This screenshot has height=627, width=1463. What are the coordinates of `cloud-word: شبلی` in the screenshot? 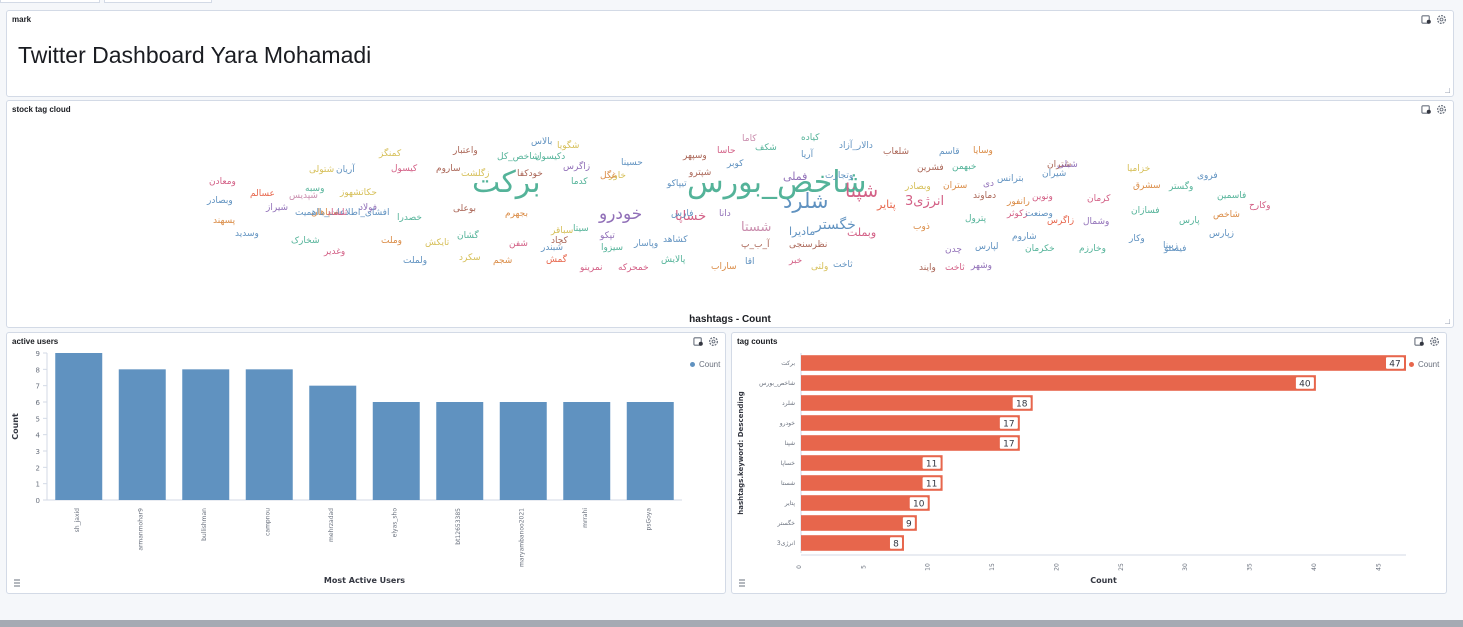 It's located at (1067, 165).